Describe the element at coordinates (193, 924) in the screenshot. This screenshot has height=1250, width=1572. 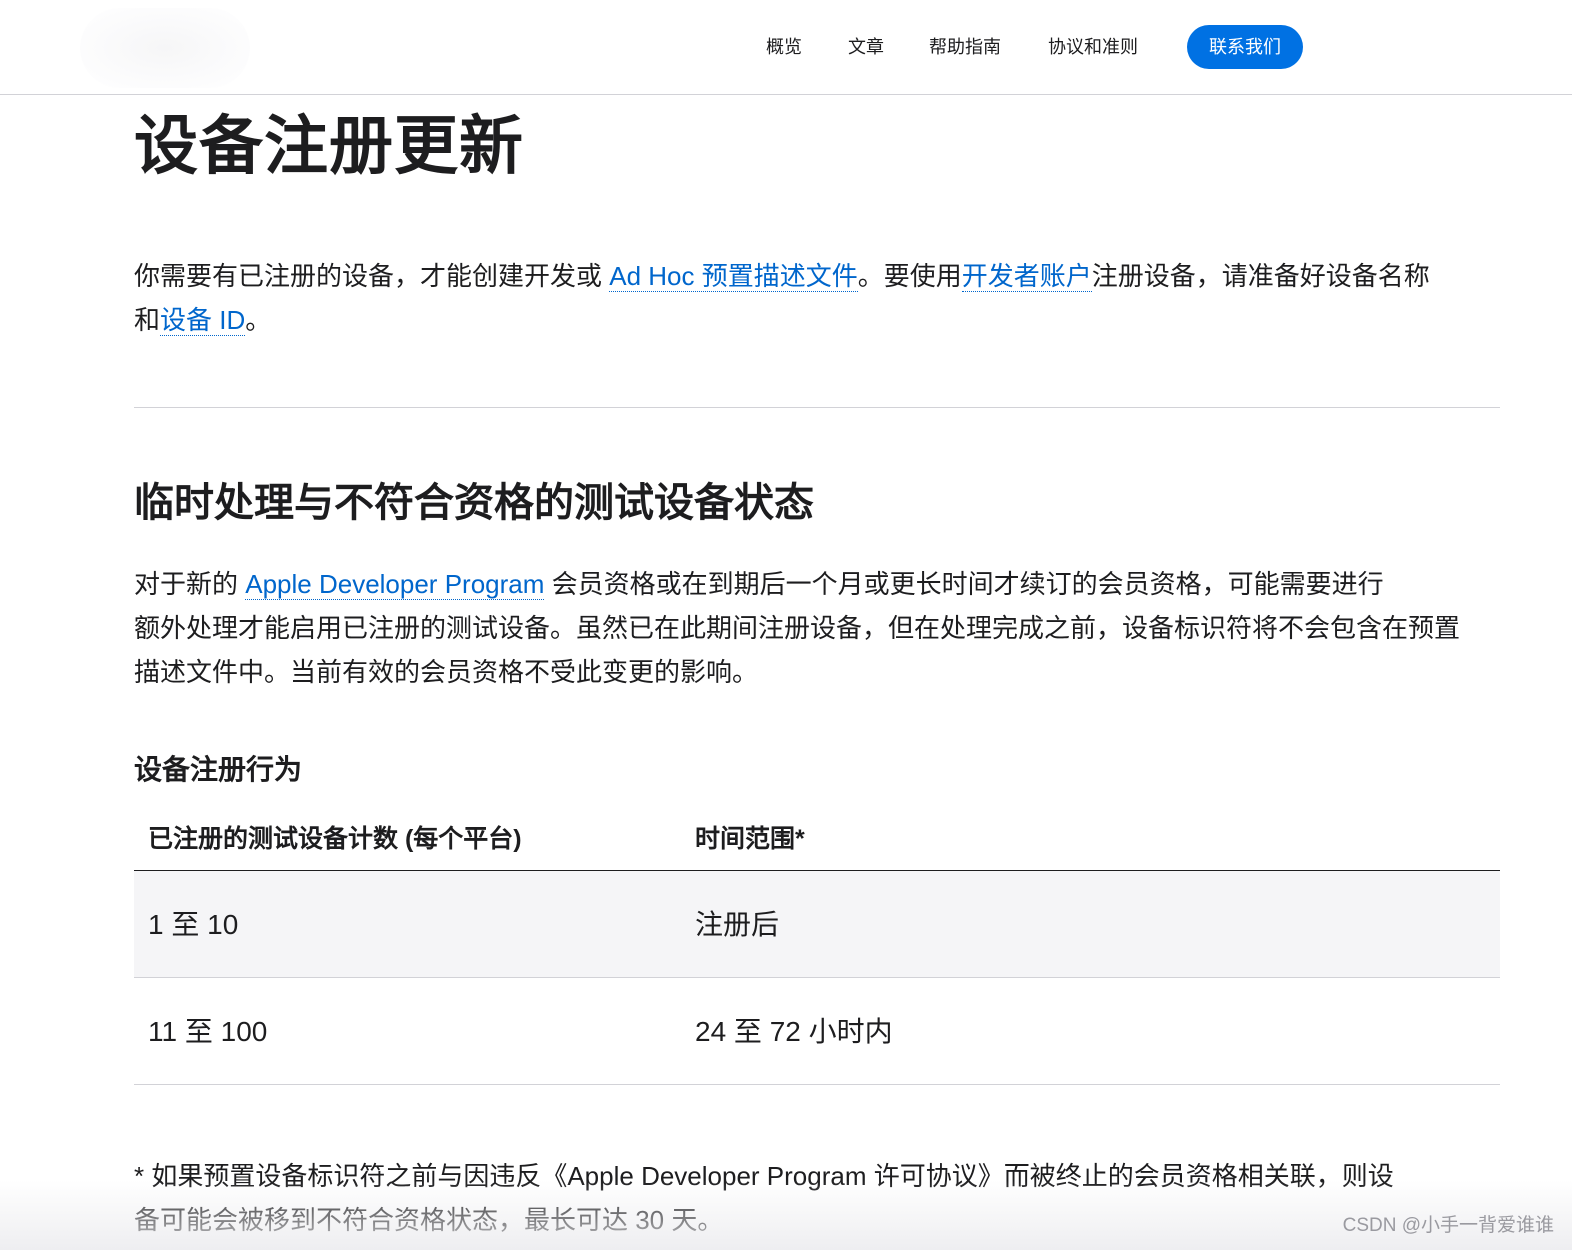
I see `table-cell-count: 1 至 10` at that location.